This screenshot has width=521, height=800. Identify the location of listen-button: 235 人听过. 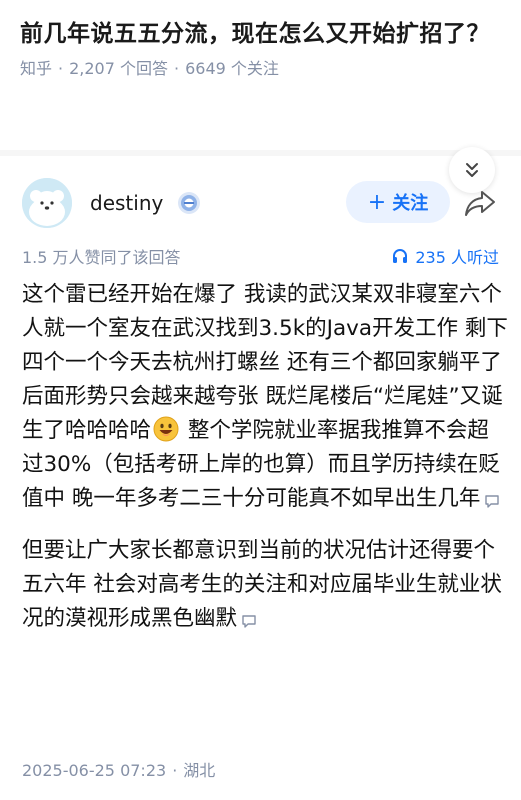
(445, 256).